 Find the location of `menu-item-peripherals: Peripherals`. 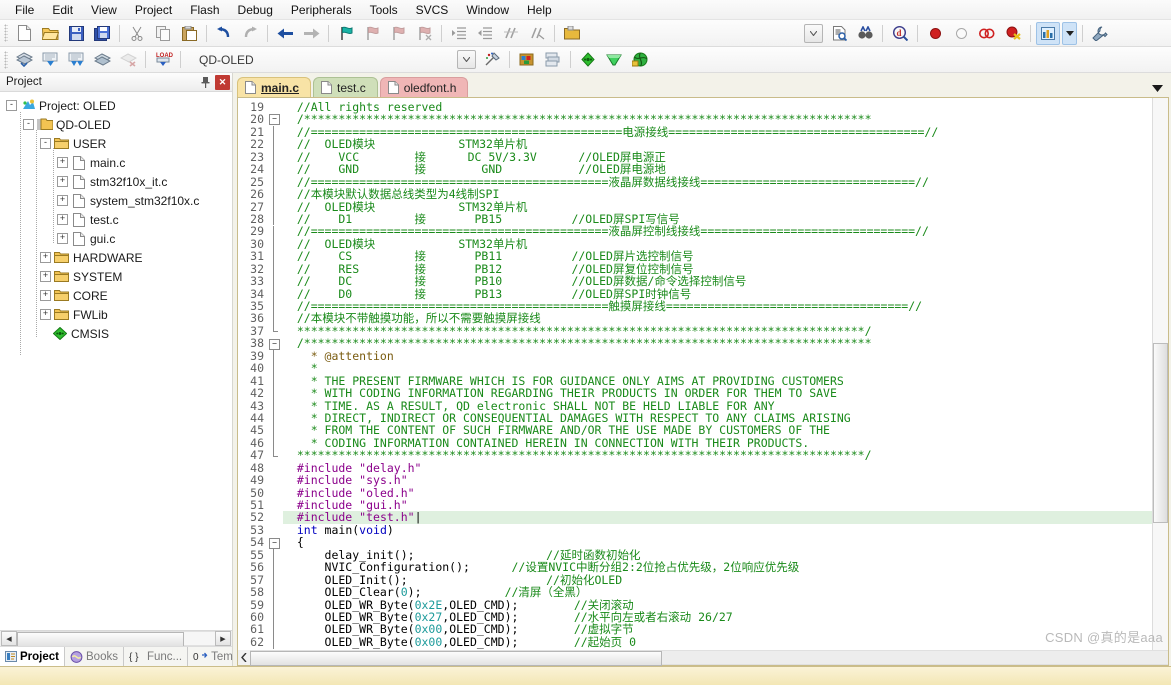

menu-item-peripherals: Peripherals is located at coordinates (321, 10).